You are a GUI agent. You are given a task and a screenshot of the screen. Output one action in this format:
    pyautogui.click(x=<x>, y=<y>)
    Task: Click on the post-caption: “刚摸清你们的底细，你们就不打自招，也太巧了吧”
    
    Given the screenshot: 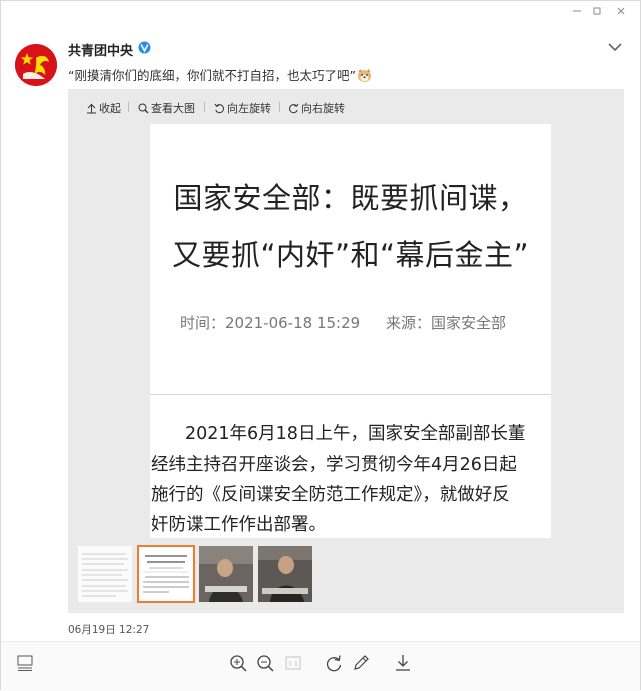 What is the action you would take?
    pyautogui.click(x=220, y=74)
    